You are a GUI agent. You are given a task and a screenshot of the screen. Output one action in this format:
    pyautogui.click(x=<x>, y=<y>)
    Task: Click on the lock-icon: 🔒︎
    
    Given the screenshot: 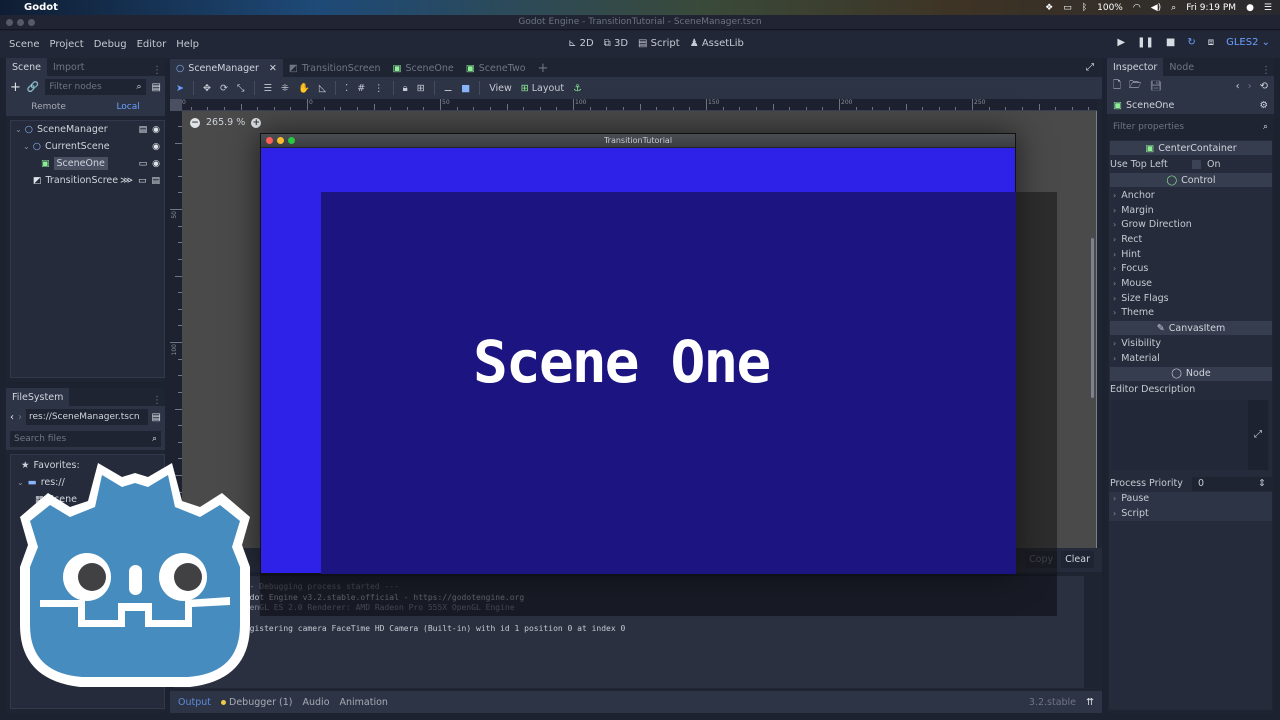 What is the action you would take?
    pyautogui.click(x=405, y=88)
    